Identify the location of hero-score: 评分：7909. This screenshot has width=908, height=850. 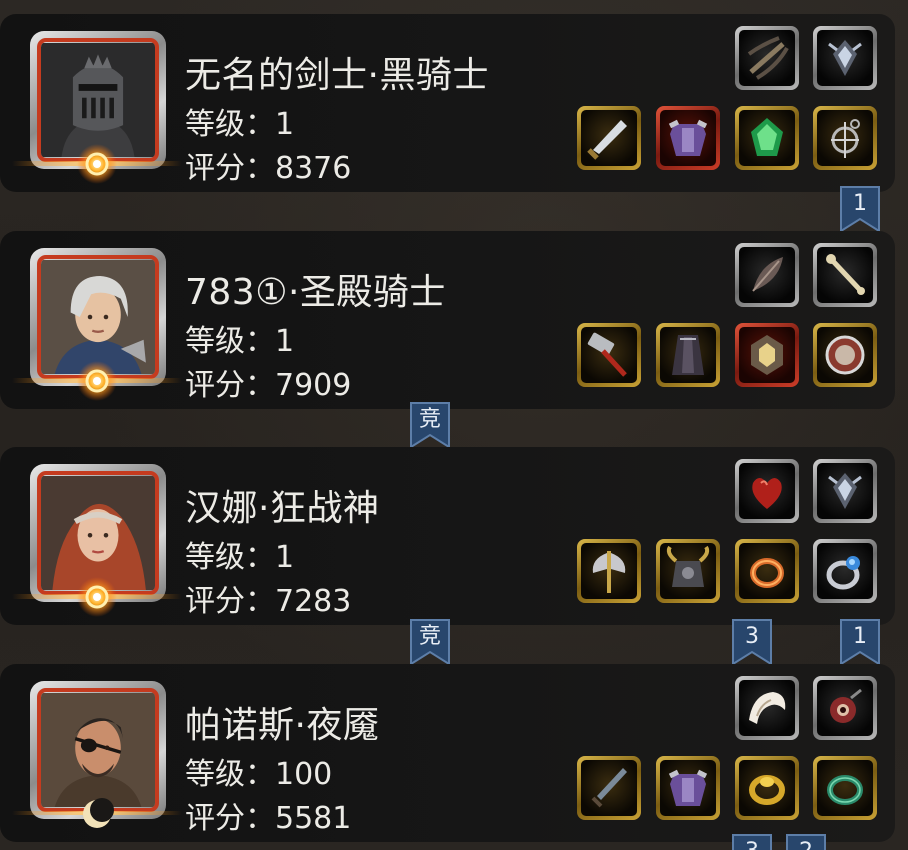
(268, 385).